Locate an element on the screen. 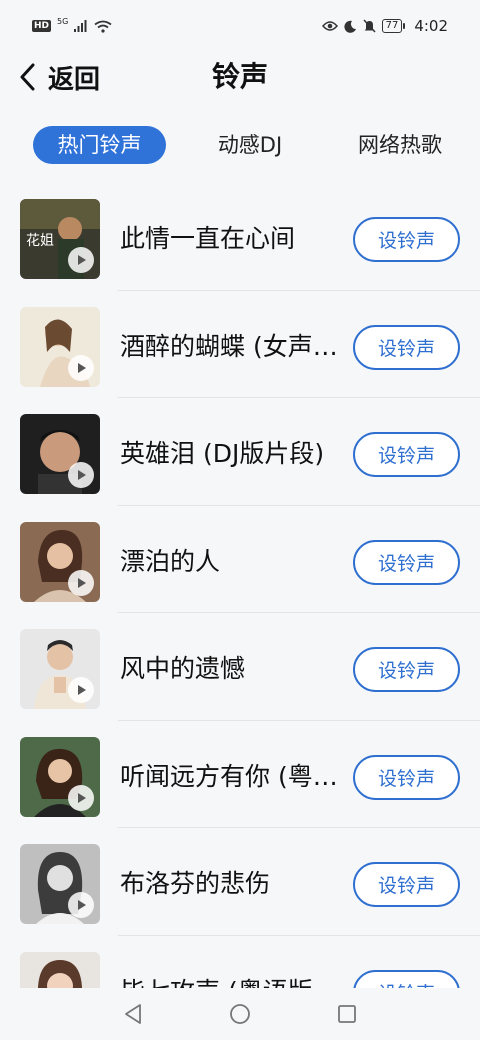 This screenshot has height=1040, width=480. page-title: 铃声 is located at coordinates (239, 76).